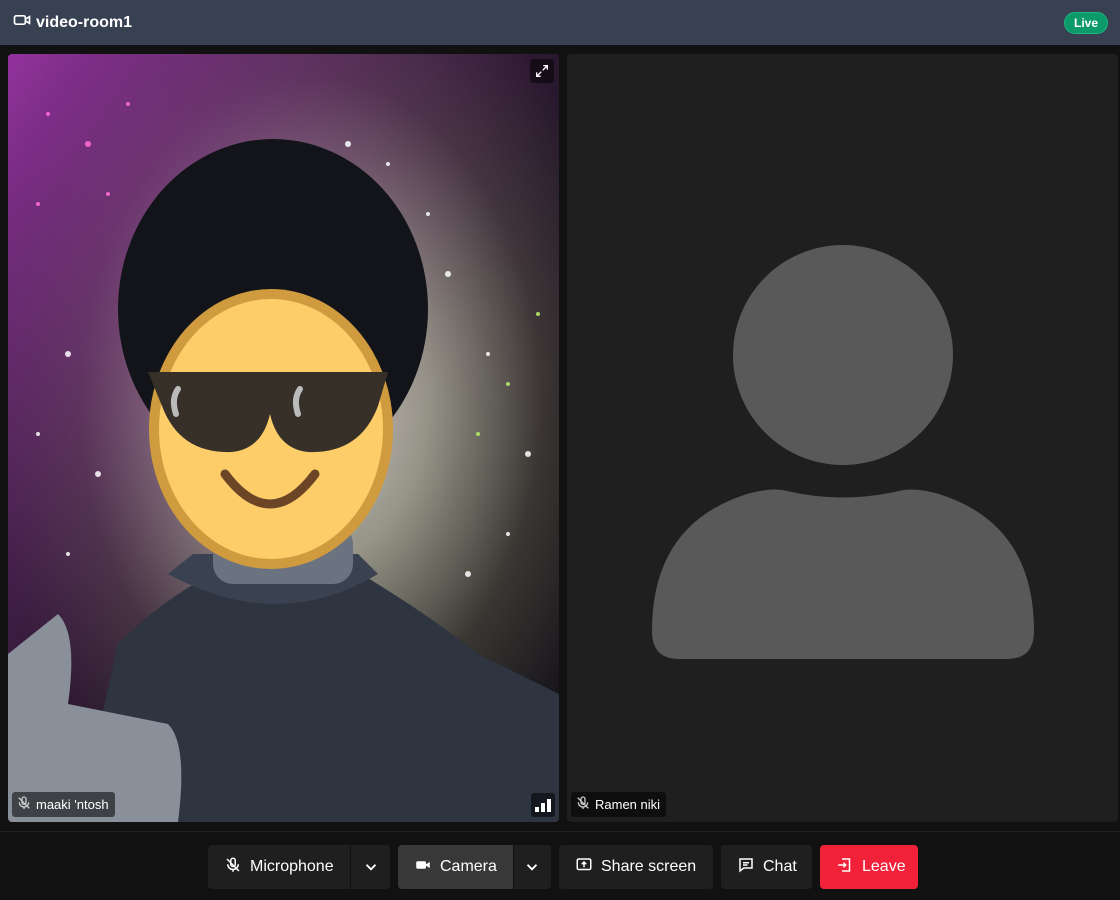 The image size is (1120, 900). What do you see at coordinates (584, 867) in the screenshot?
I see `share-screen-icon` at bounding box center [584, 867].